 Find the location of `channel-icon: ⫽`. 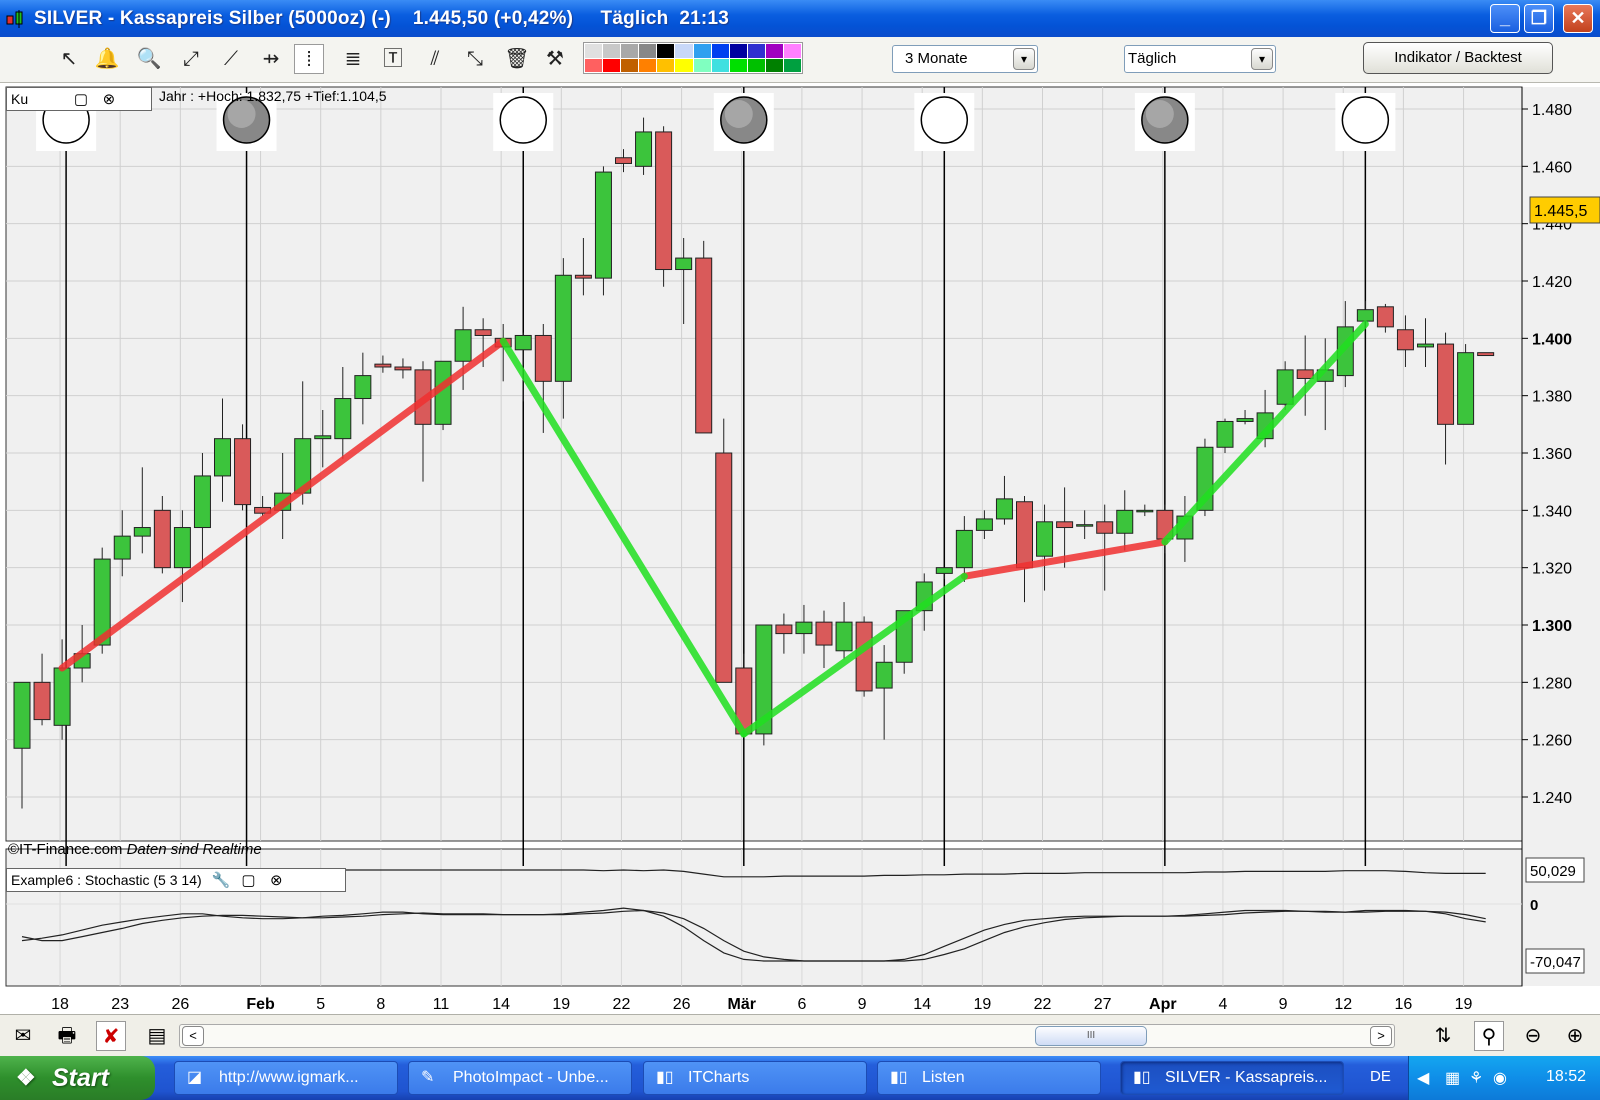

channel-icon: ⫽ is located at coordinates (435, 59).